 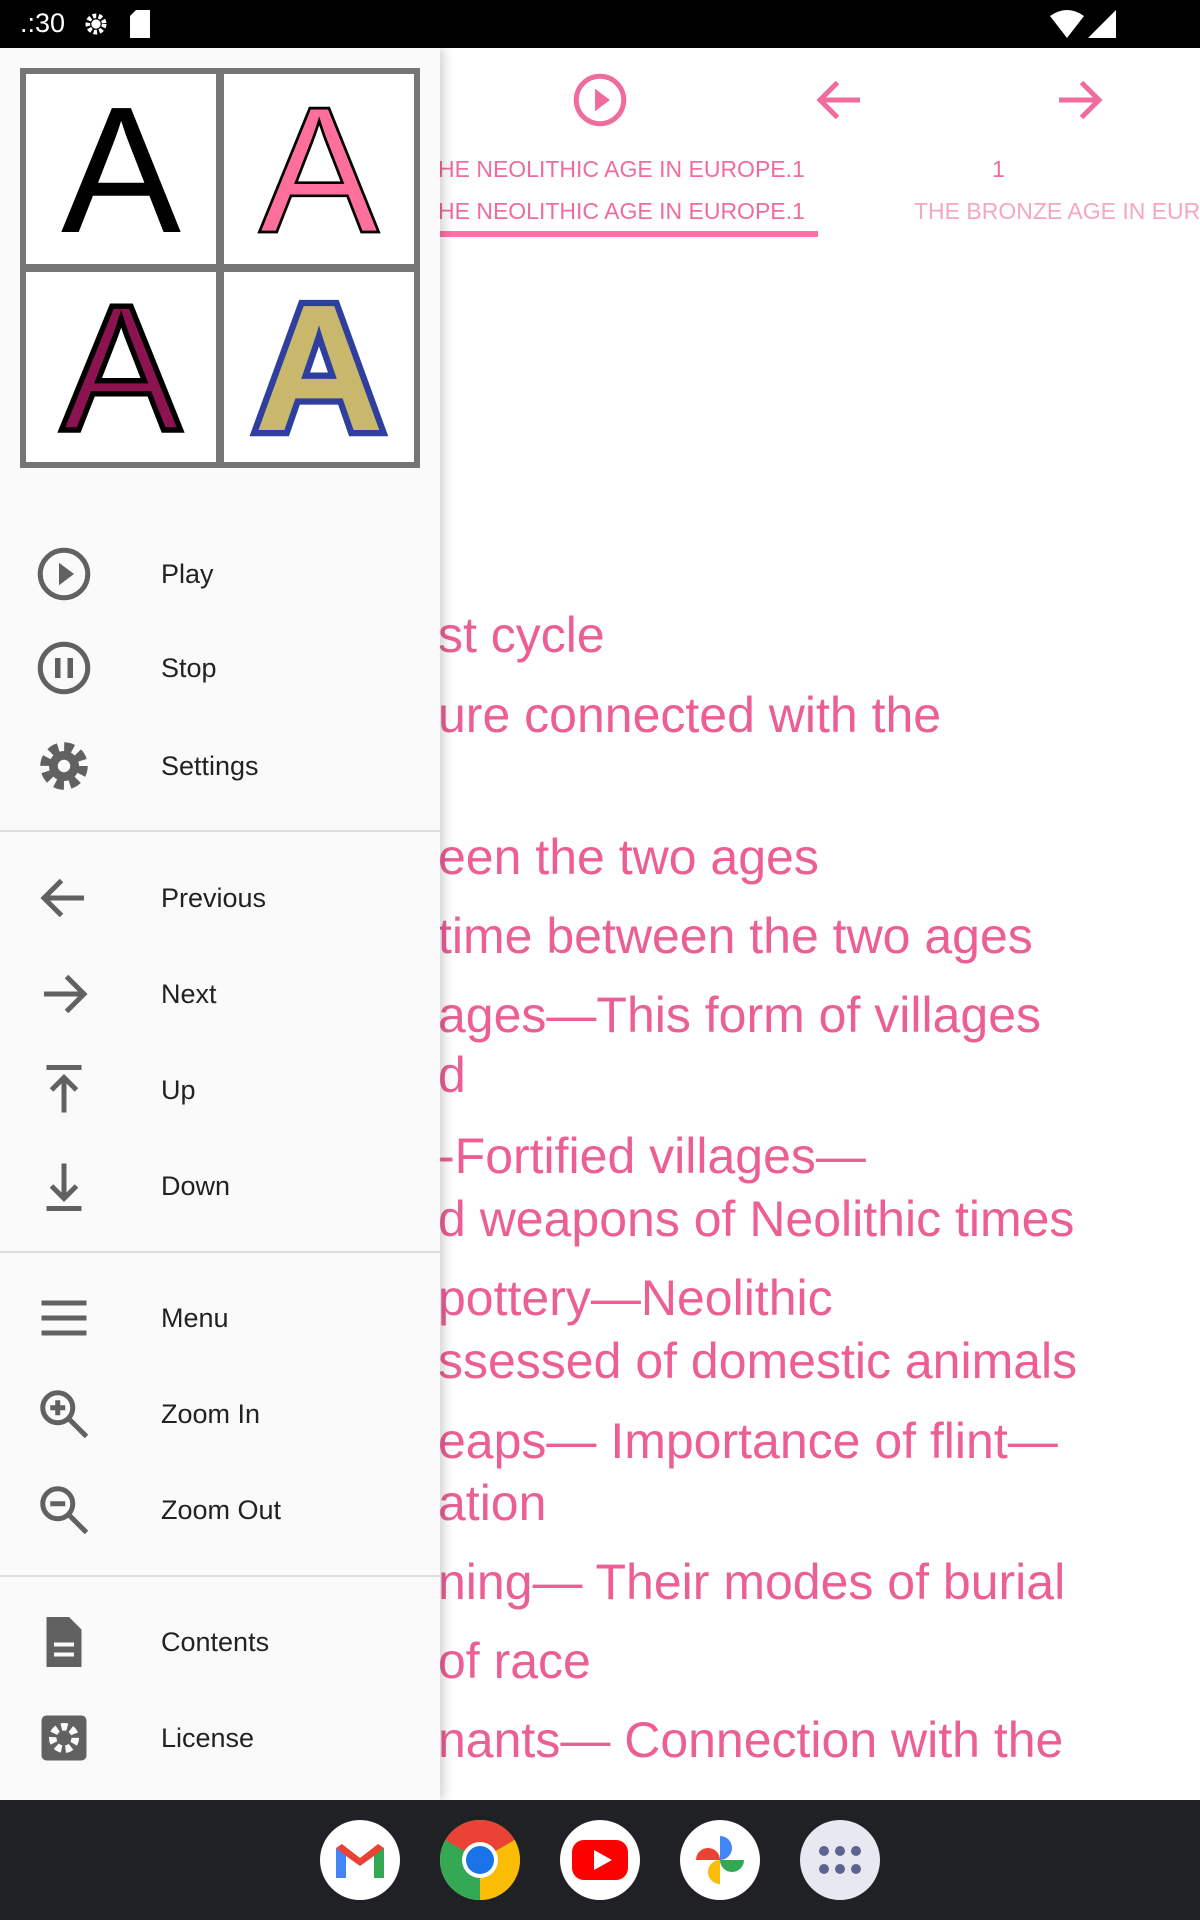 I want to click on drawer-item-label: Settings, so click(x=210, y=765).